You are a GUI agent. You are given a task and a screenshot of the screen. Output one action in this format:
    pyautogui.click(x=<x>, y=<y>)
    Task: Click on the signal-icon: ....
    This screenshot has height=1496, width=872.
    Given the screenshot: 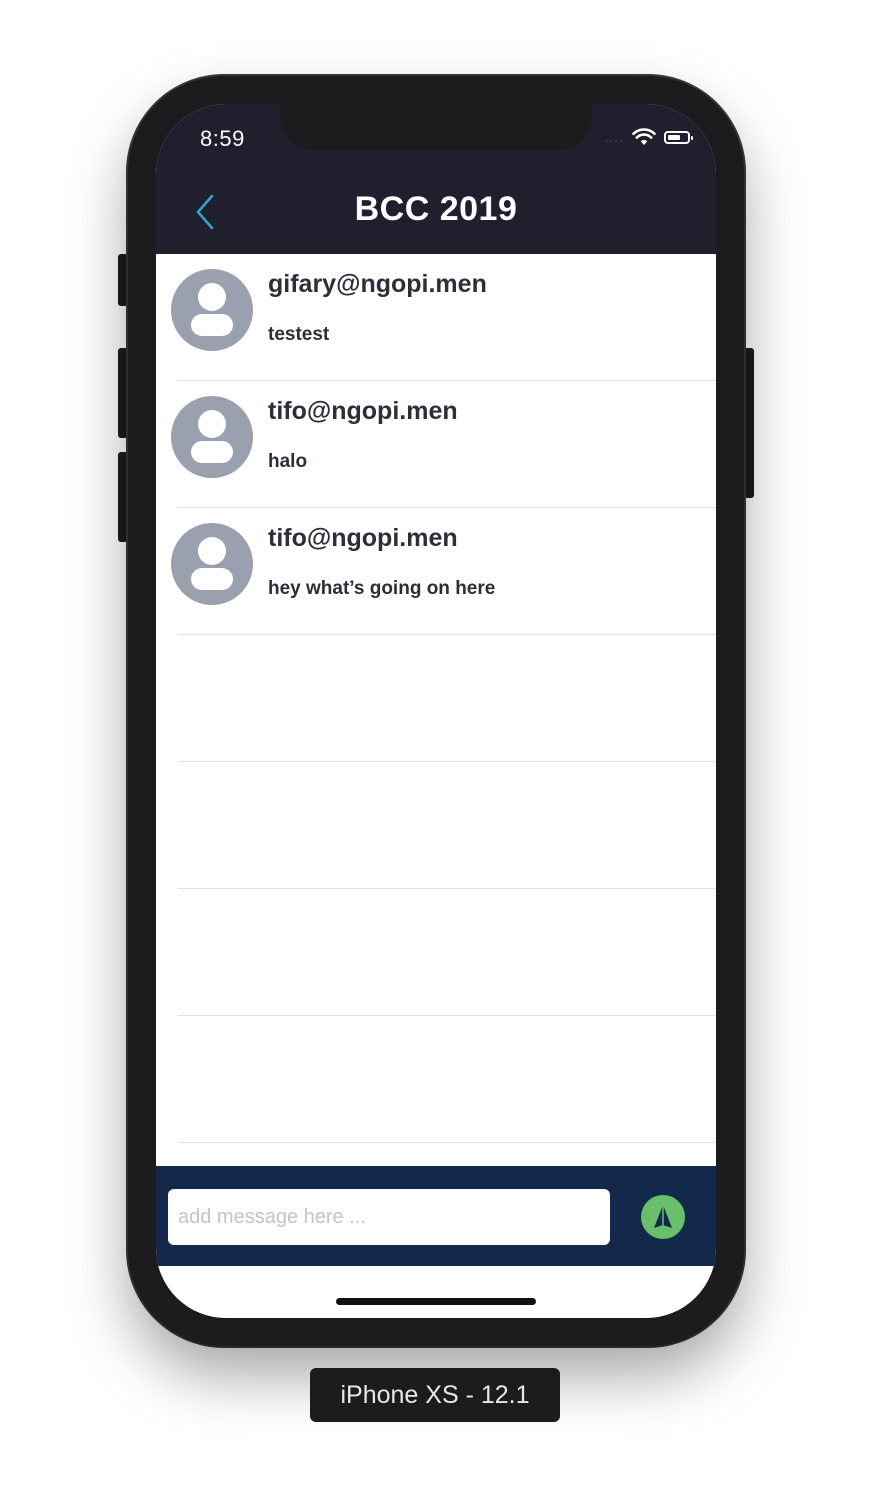 What is the action you would take?
    pyautogui.click(x=614, y=137)
    